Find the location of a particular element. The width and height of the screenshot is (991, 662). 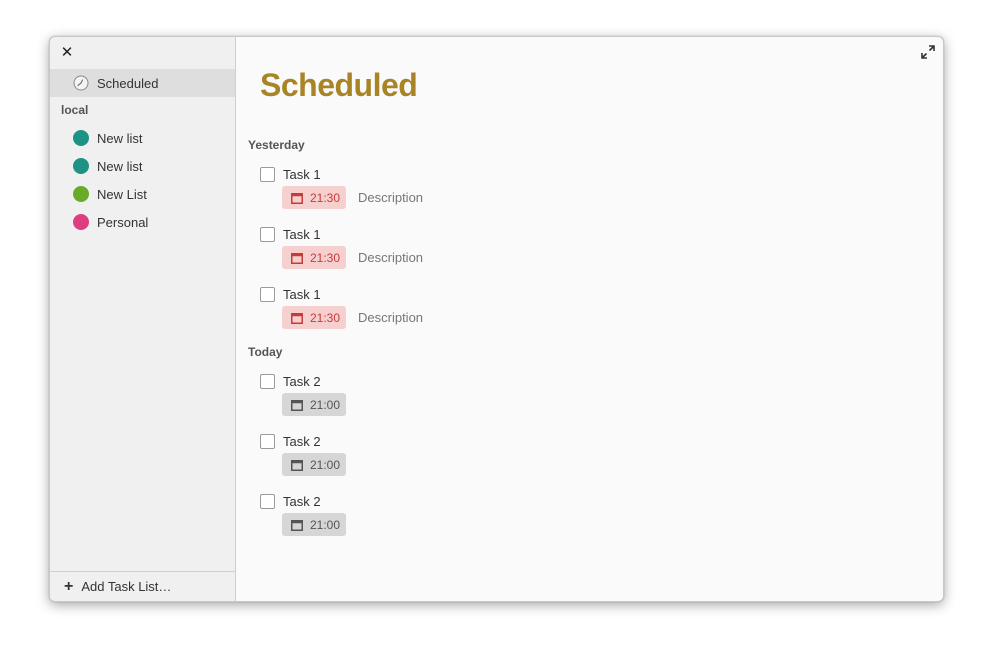

group-label-local: local is located at coordinates (75, 110).